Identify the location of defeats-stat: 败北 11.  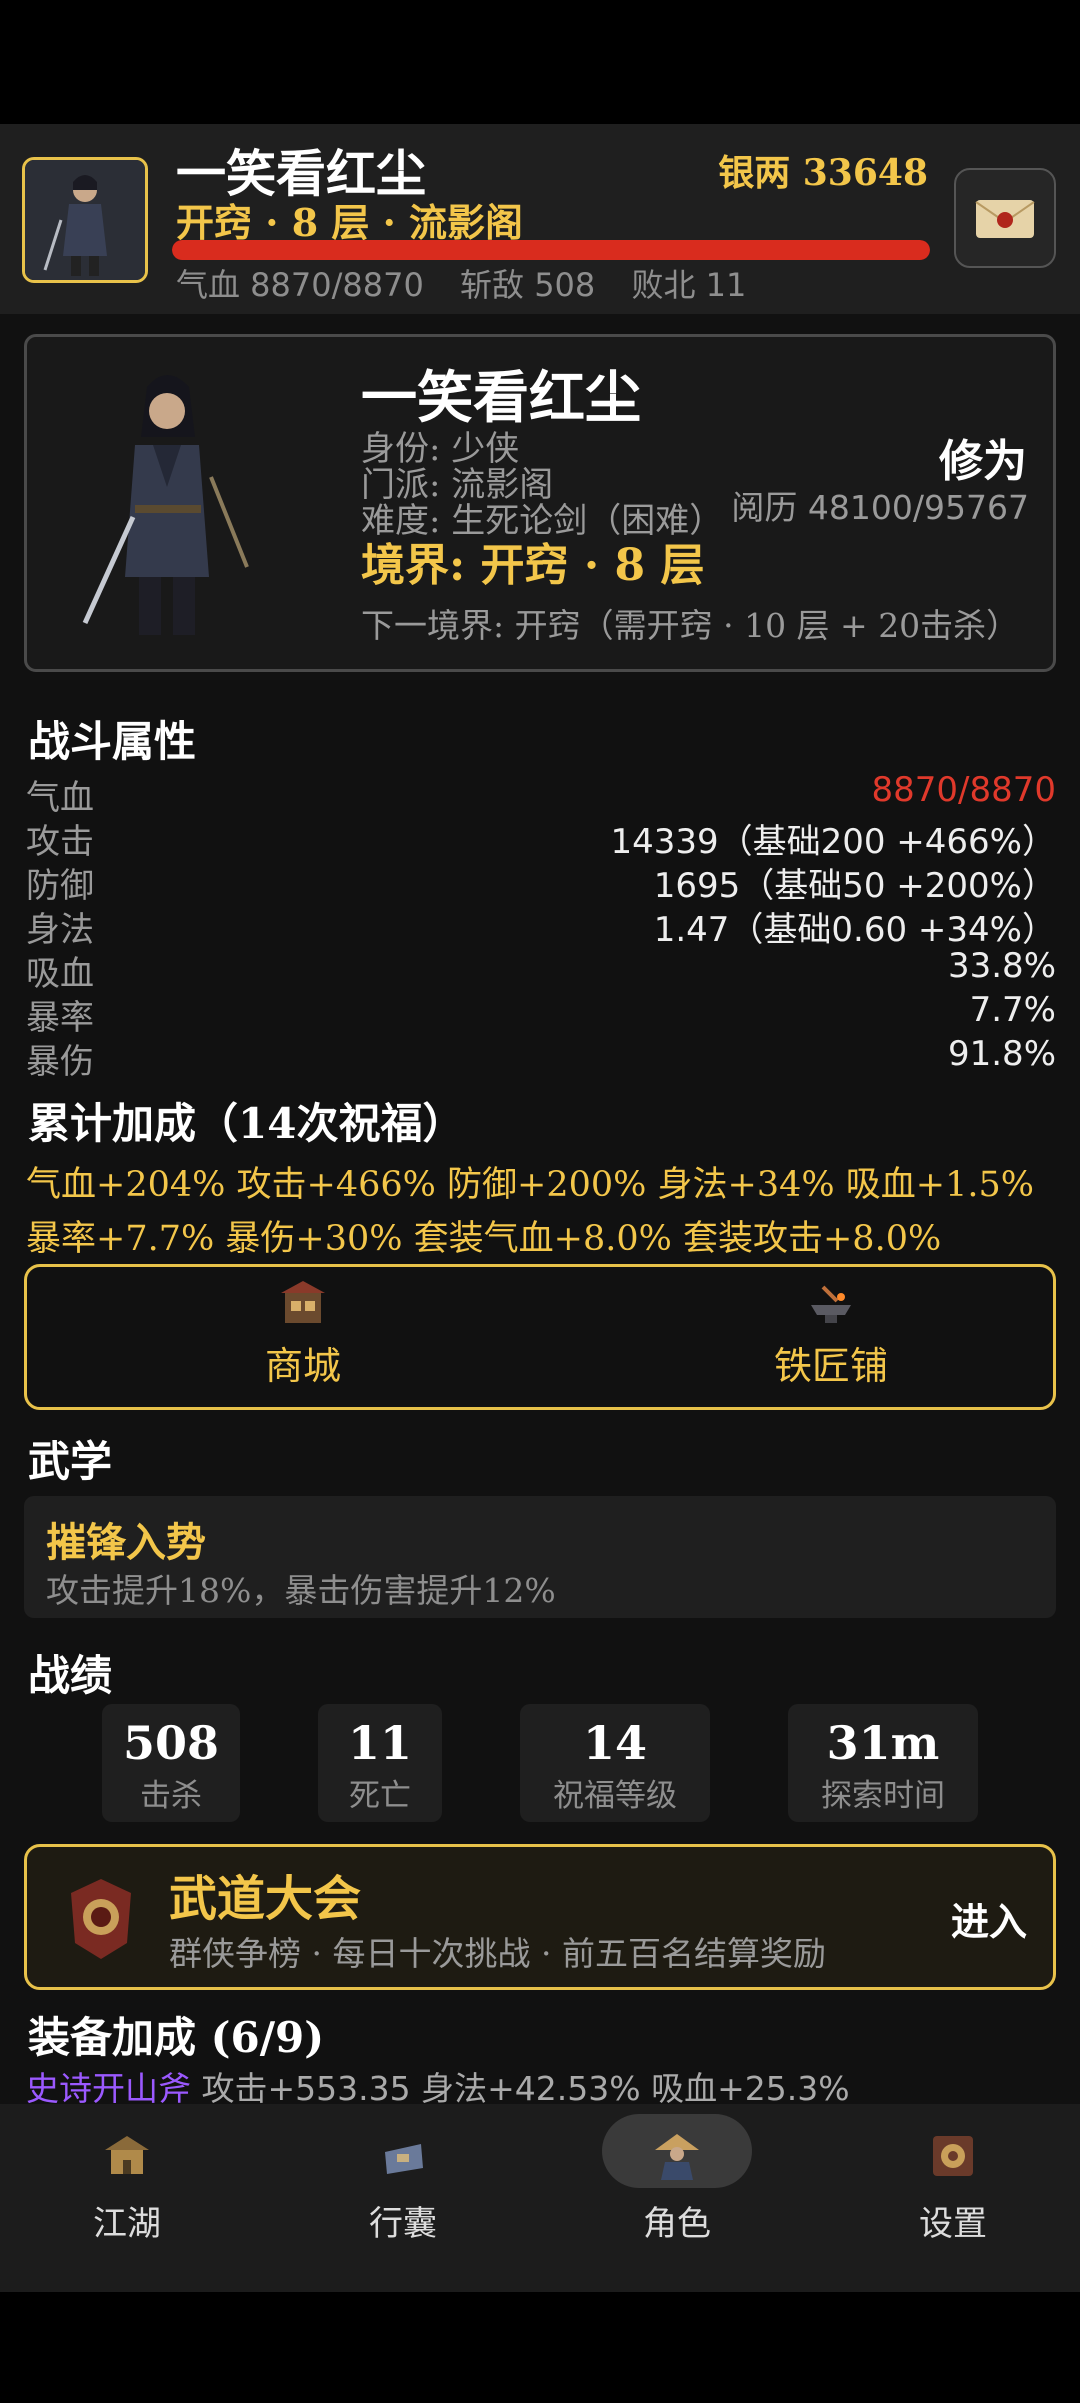
(689, 285).